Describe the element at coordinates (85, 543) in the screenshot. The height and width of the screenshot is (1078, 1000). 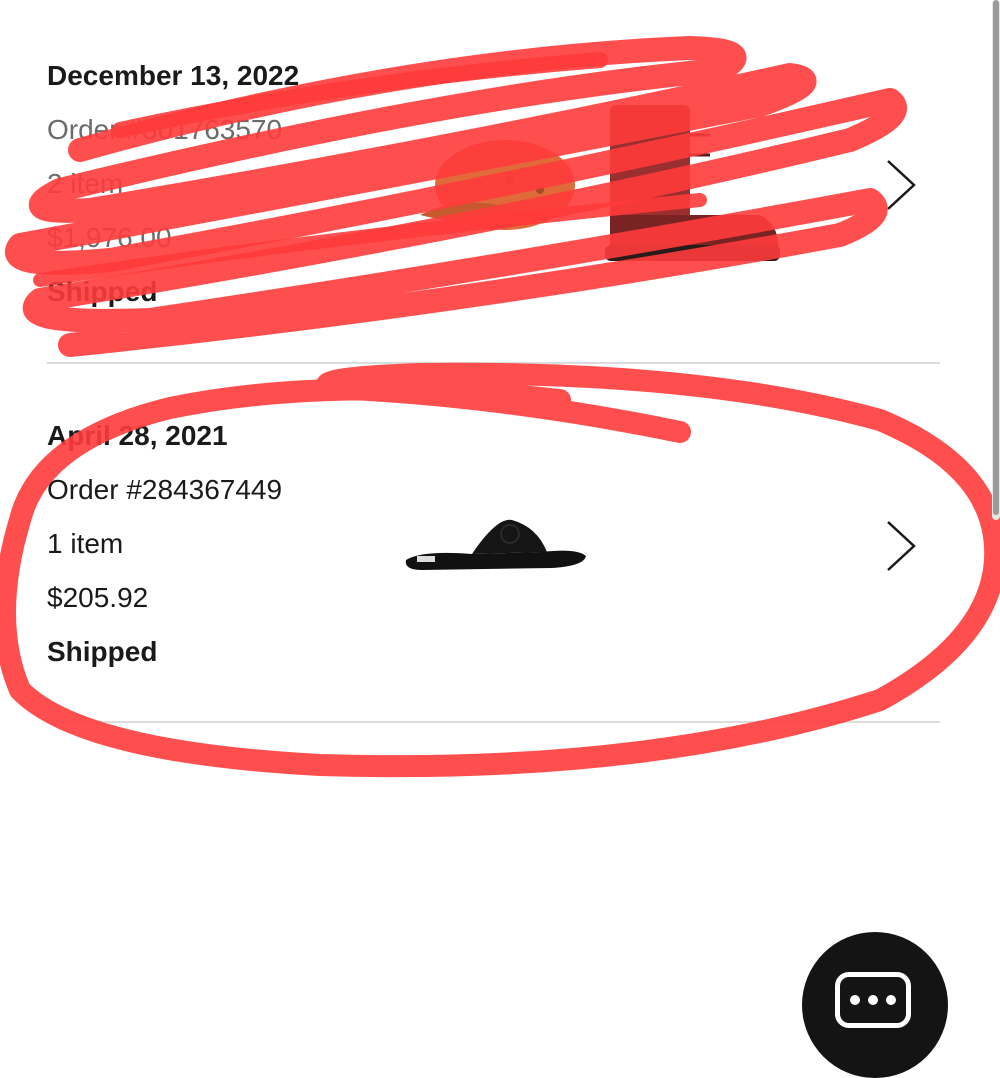
I see `order-item-count: 1 item` at that location.